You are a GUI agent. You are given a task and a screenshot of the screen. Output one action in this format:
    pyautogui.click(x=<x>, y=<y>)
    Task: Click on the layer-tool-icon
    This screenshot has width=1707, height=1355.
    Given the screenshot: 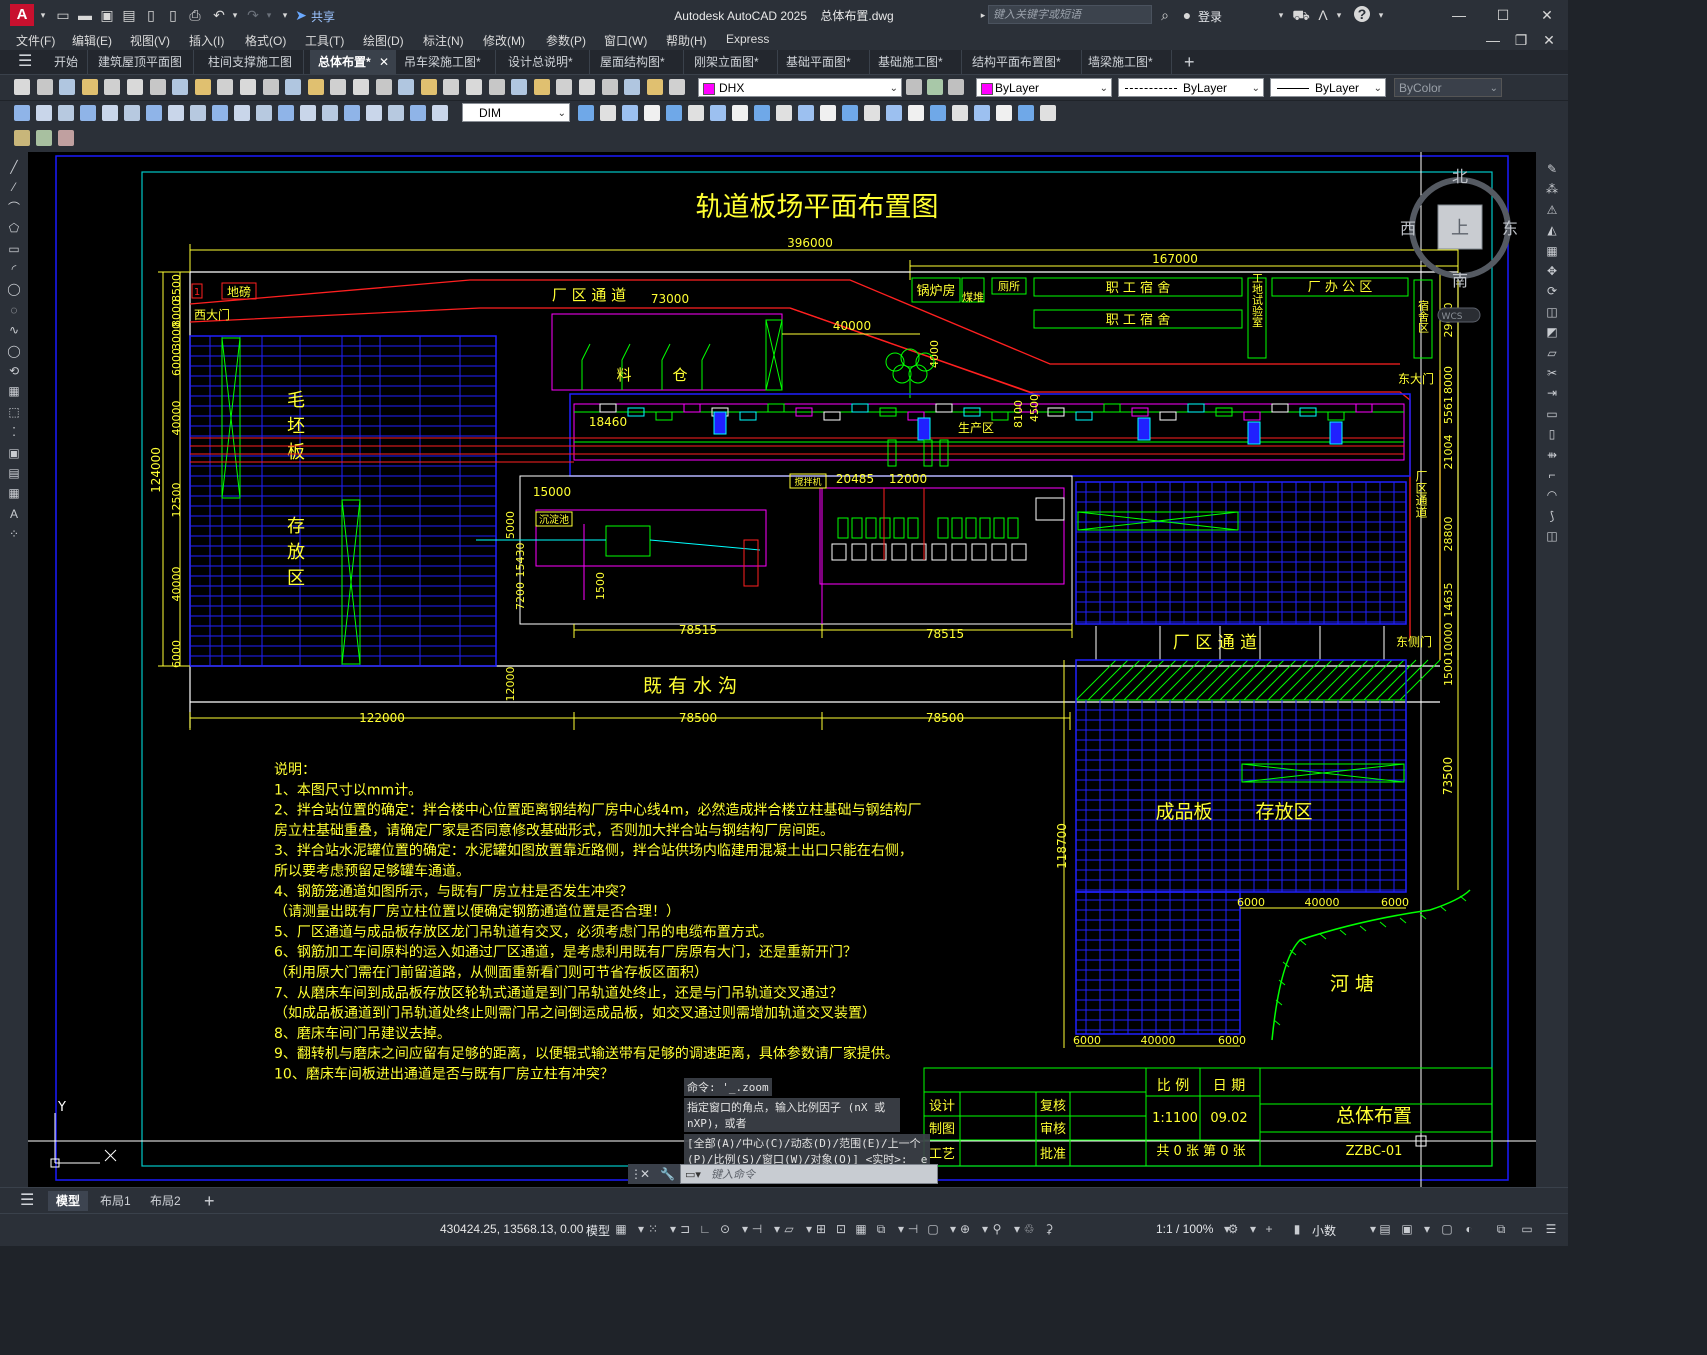 What is the action you would take?
    pyautogui.click(x=935, y=87)
    